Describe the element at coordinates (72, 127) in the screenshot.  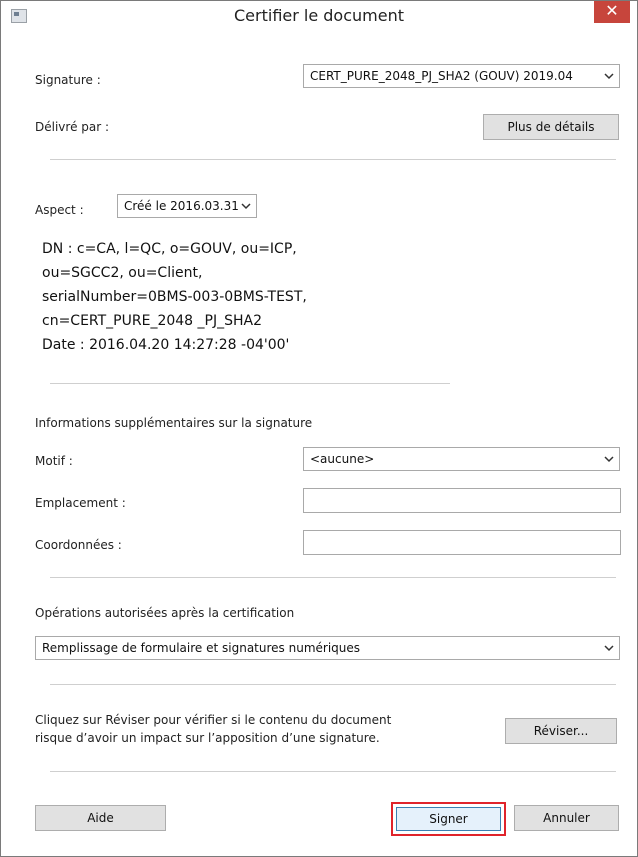
I see `issuer-label: Délivré par :` at that location.